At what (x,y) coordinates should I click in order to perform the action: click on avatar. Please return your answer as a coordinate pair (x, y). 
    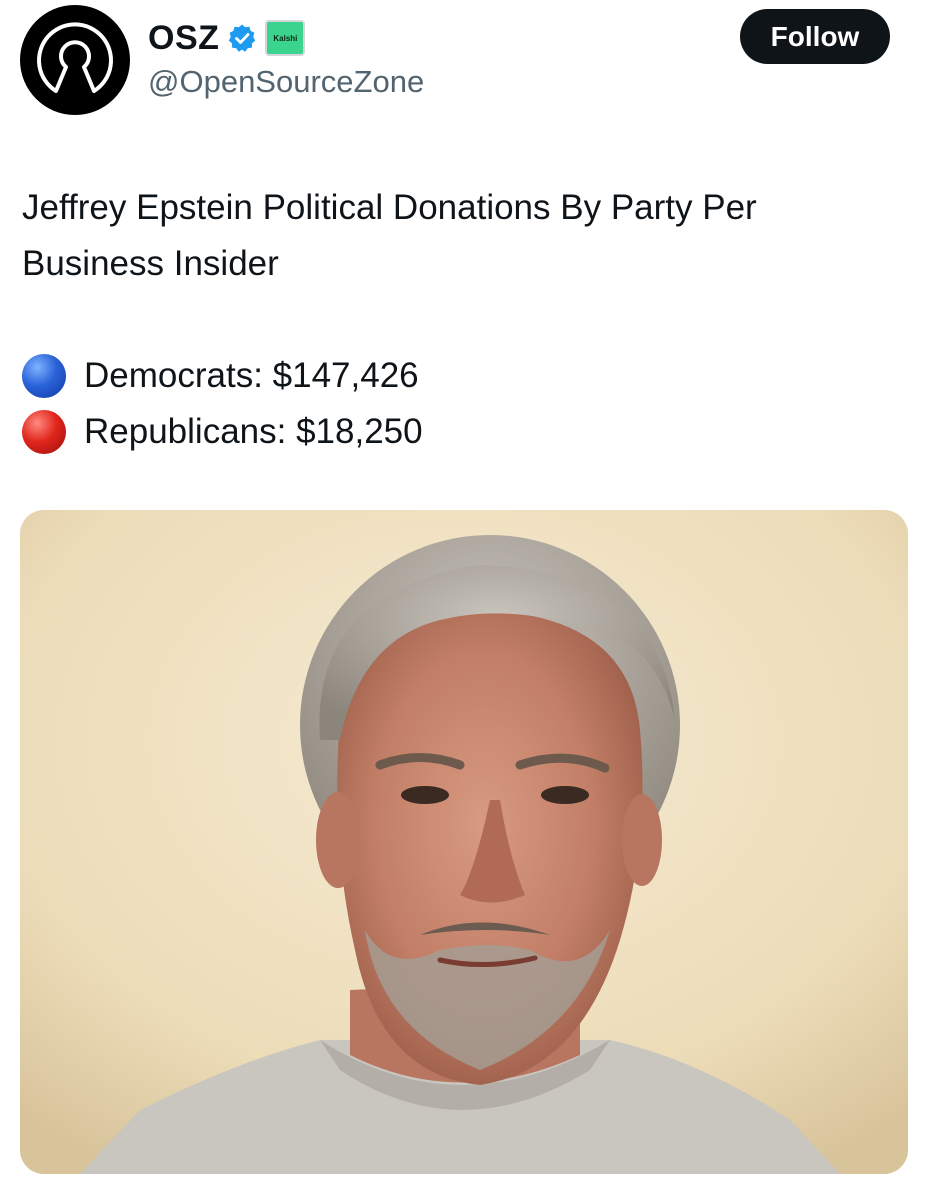
    Looking at the image, I should click on (75, 60).